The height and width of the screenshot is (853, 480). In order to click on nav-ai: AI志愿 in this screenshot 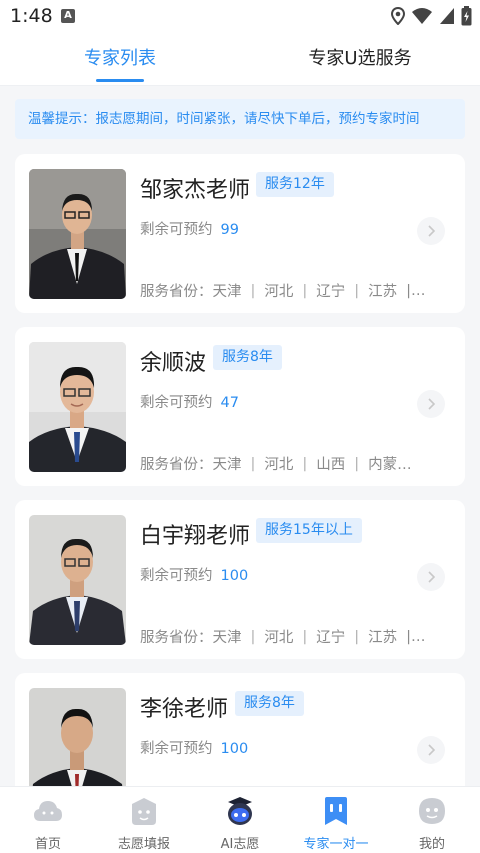, I will do `click(240, 820)`.